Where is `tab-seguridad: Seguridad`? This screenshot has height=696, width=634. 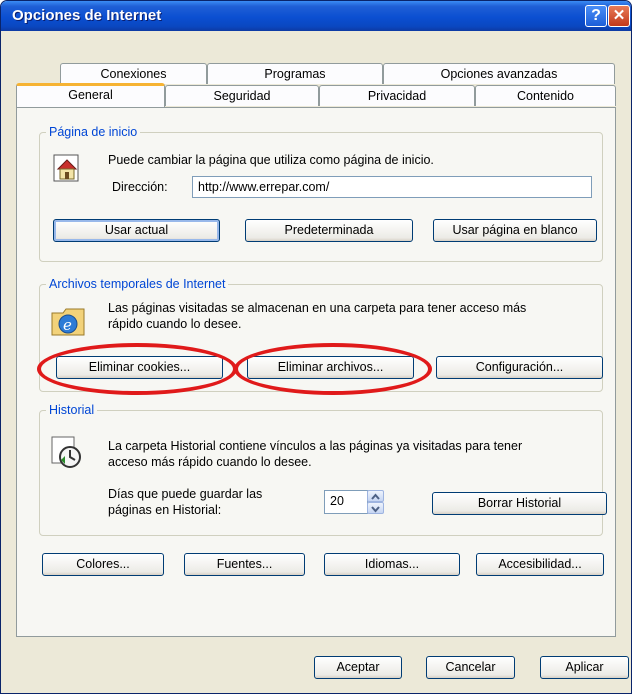
tab-seguridad: Seguridad is located at coordinates (242, 95).